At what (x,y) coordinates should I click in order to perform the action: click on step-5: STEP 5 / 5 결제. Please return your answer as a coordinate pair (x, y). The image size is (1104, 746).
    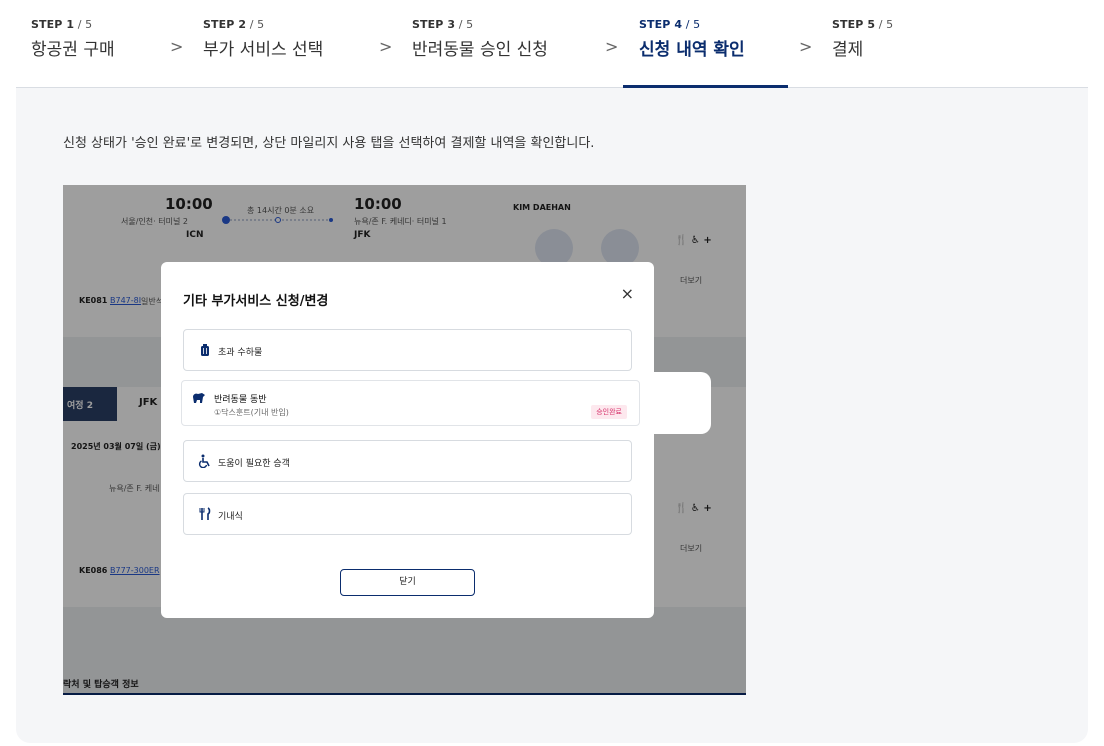
    Looking at the image, I should click on (862, 39).